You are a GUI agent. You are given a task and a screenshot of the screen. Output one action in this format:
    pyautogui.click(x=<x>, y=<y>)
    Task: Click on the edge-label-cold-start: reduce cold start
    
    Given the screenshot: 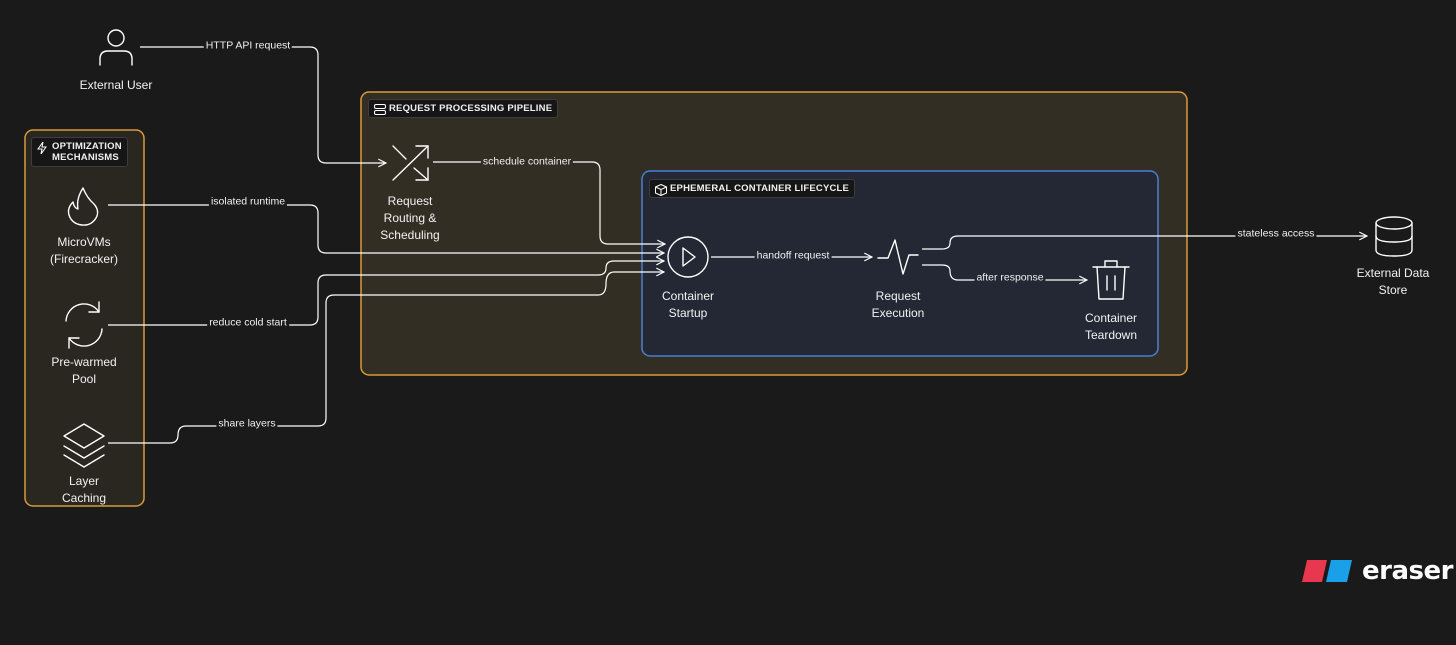 What is the action you would take?
    pyautogui.click(x=248, y=323)
    